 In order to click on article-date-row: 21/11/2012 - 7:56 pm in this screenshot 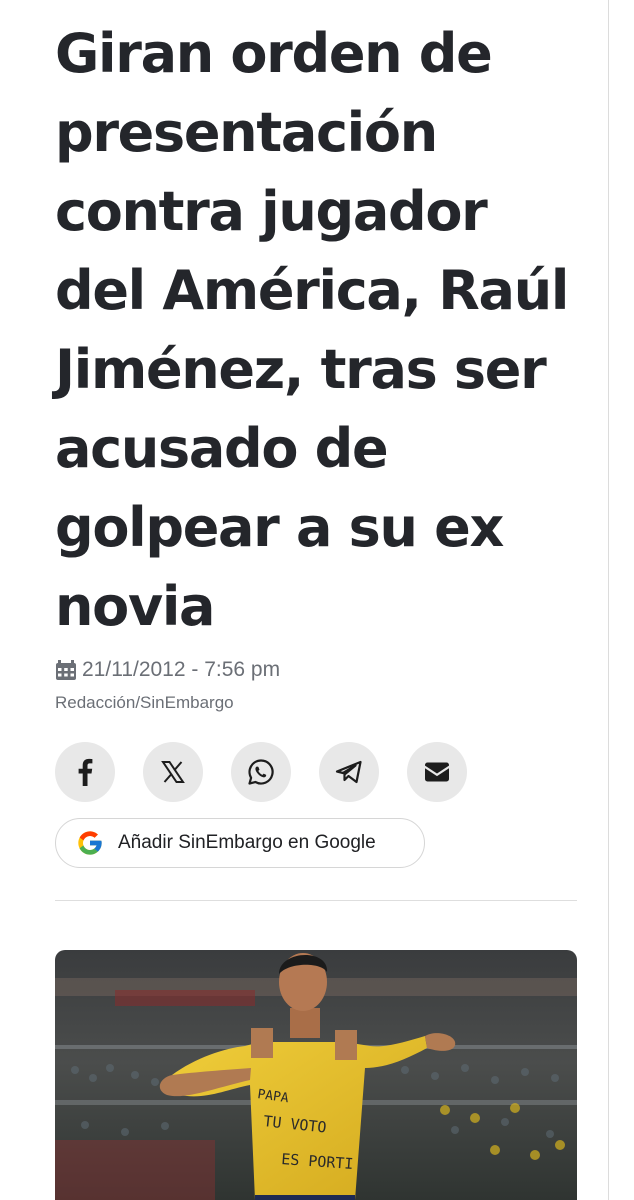, I will do `click(167, 670)`.